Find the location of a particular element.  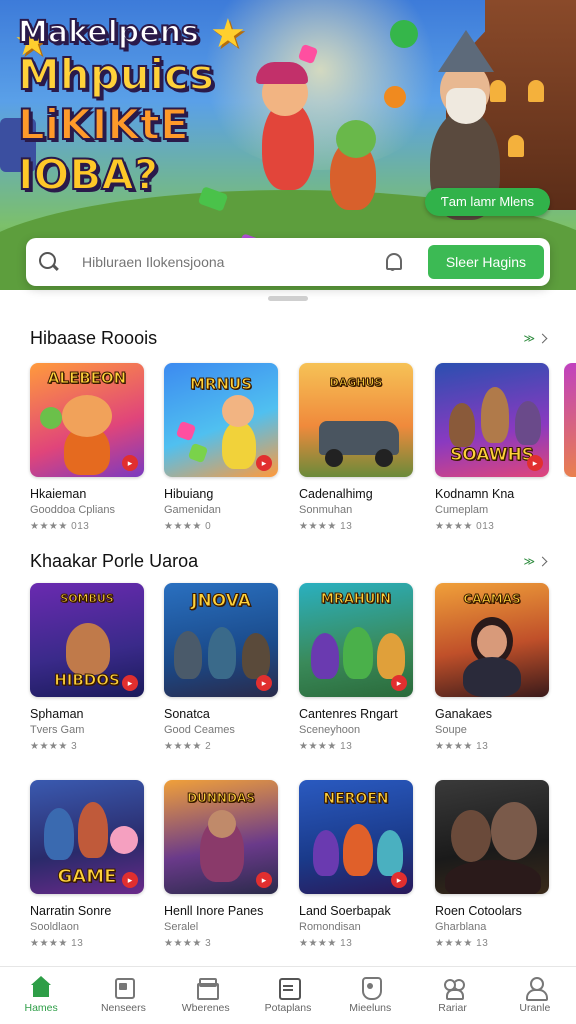

game-rating: ★★★★ 3 is located at coordinates (54, 746).